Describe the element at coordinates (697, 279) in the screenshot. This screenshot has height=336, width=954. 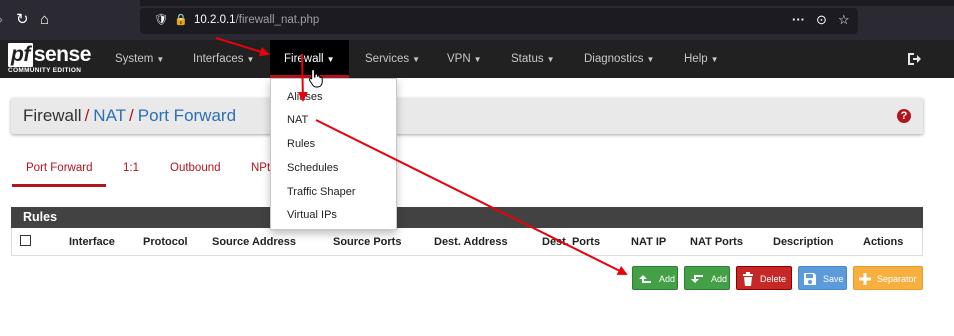
I see `arrow-down-icon` at that location.